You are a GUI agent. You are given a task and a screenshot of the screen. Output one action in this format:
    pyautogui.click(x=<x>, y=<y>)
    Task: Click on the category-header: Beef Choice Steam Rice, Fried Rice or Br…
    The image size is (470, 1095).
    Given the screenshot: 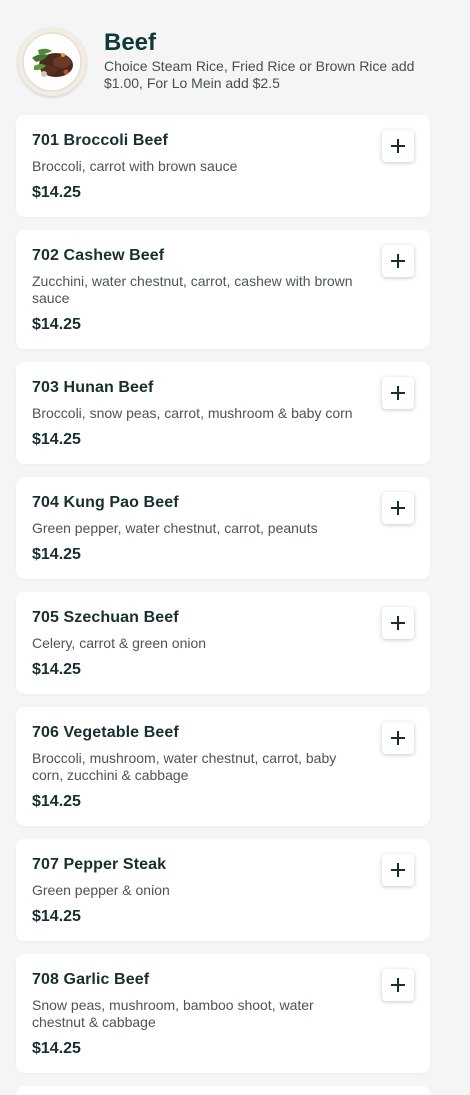 What is the action you would take?
    pyautogui.click(x=235, y=55)
    